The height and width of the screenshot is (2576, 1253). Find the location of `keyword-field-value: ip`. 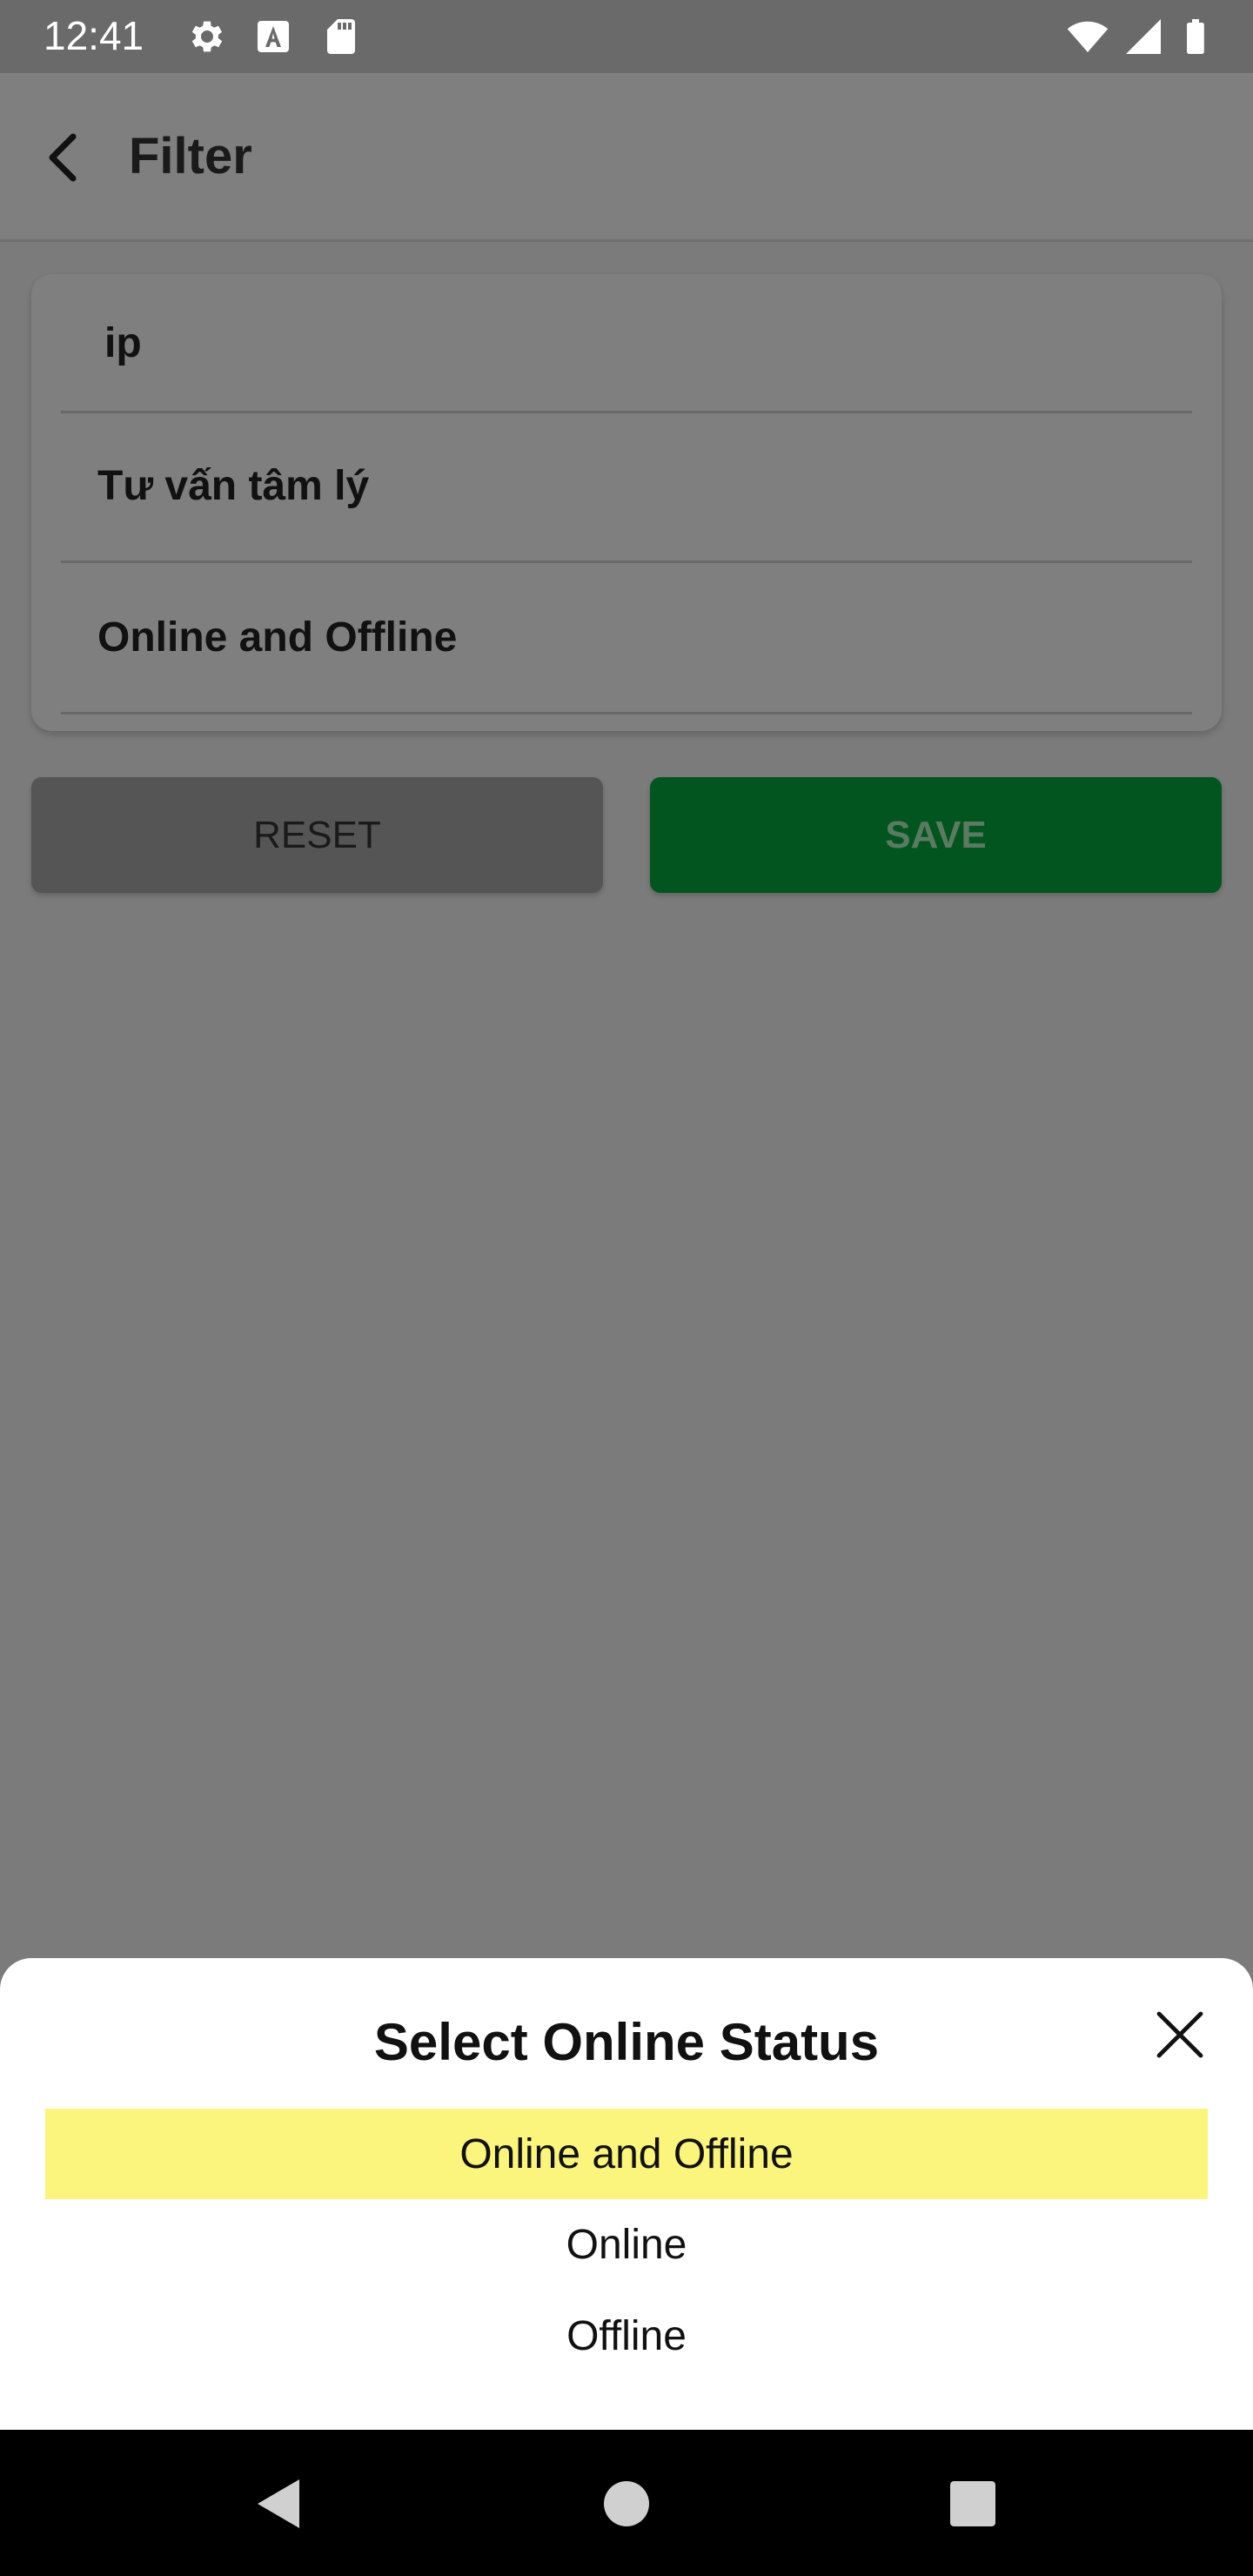

keyword-field-value: ip is located at coordinates (123, 343).